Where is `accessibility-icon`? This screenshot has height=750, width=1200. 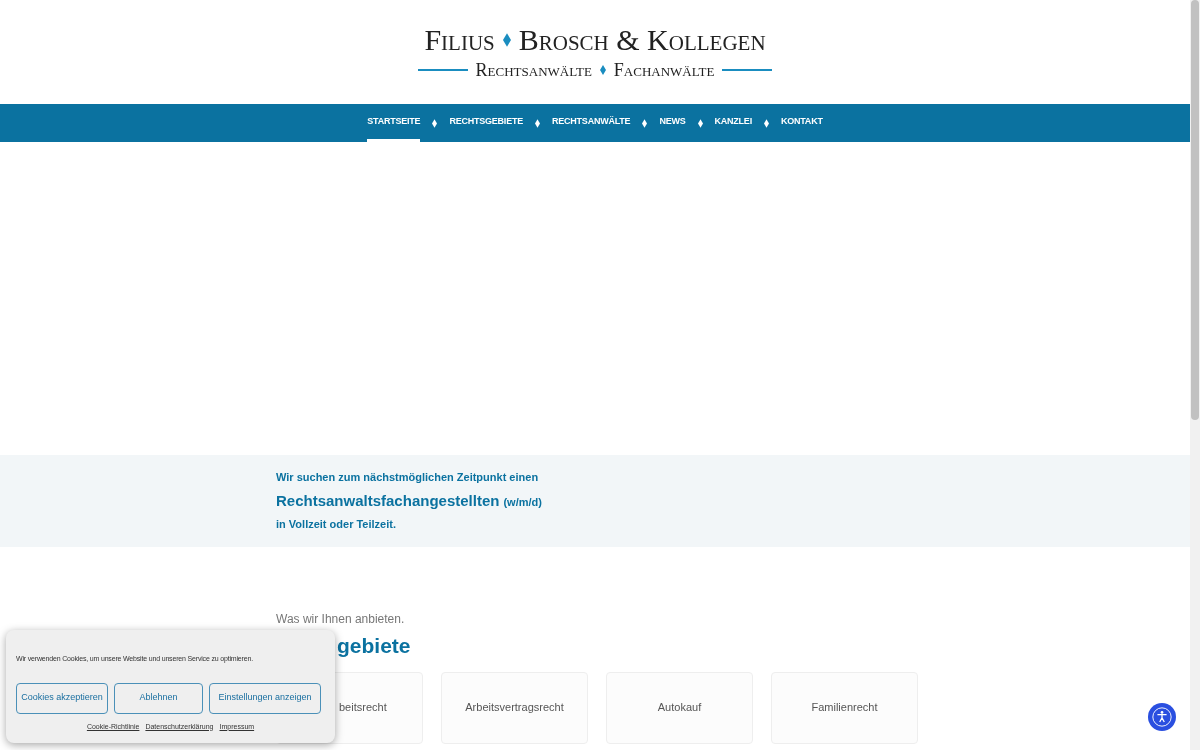 accessibility-icon is located at coordinates (1162, 717).